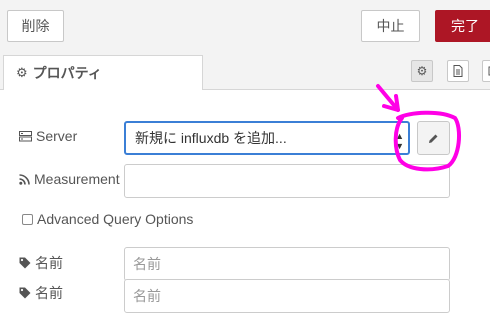  What do you see at coordinates (486, 71) in the screenshot?
I see `tab-appearance` at bounding box center [486, 71].